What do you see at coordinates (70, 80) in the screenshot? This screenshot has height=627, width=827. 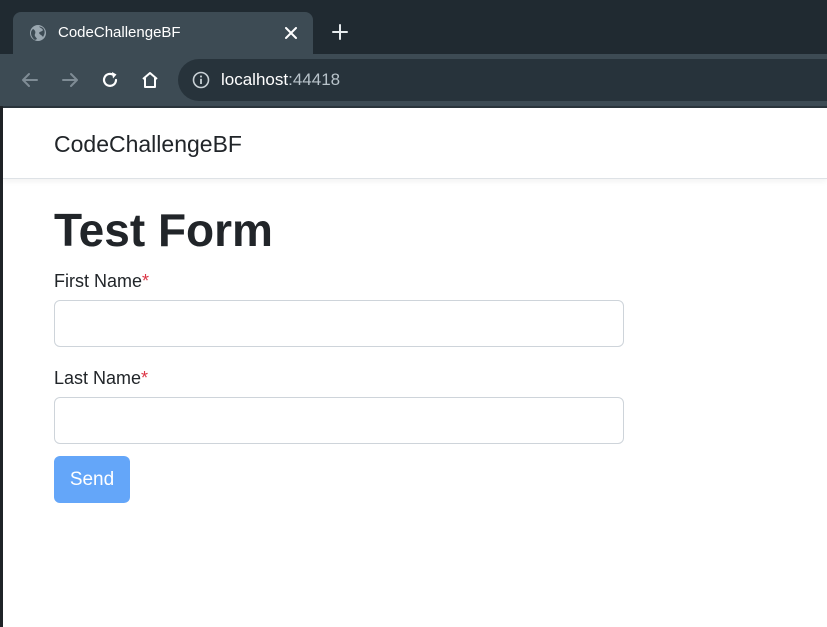 I see `forward-arrow-icon` at bounding box center [70, 80].